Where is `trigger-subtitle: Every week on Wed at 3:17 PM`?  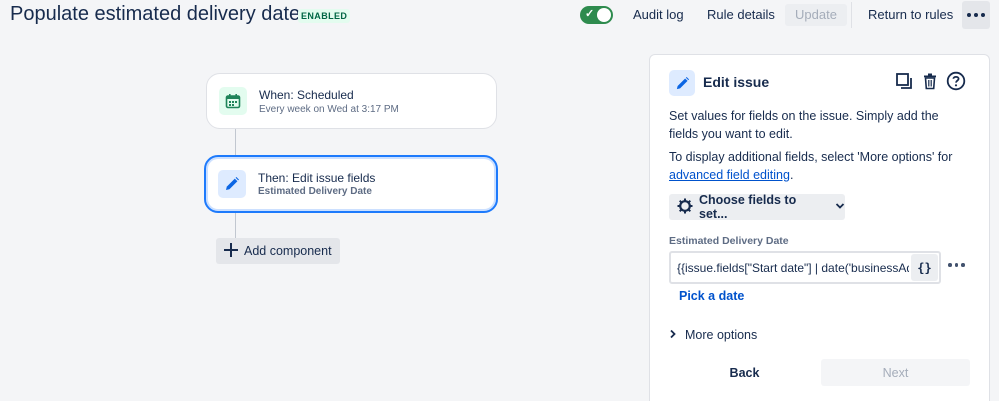
trigger-subtitle: Every week on Wed at 3:17 PM is located at coordinates (329, 109).